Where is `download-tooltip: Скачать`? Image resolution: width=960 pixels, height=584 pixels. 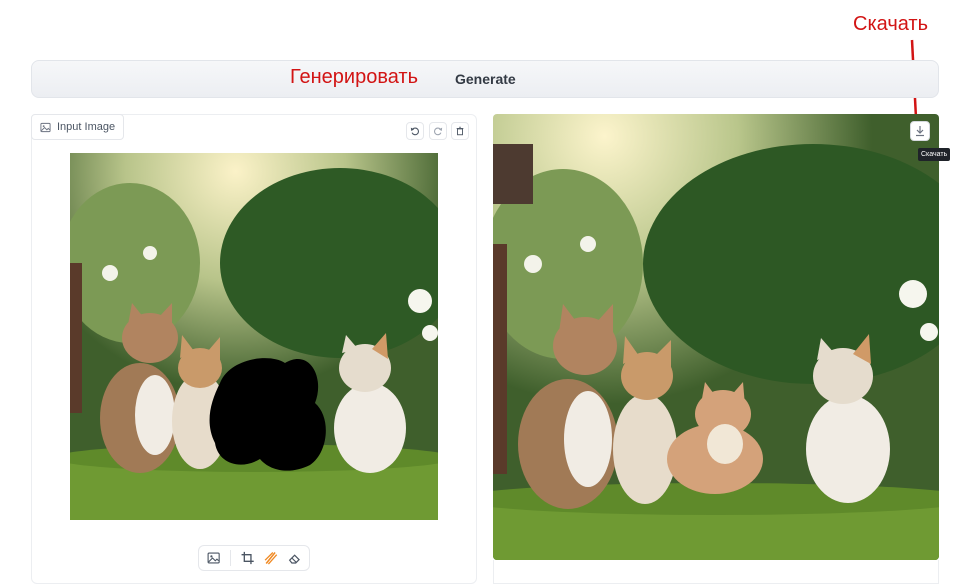 download-tooltip: Скачать is located at coordinates (934, 154).